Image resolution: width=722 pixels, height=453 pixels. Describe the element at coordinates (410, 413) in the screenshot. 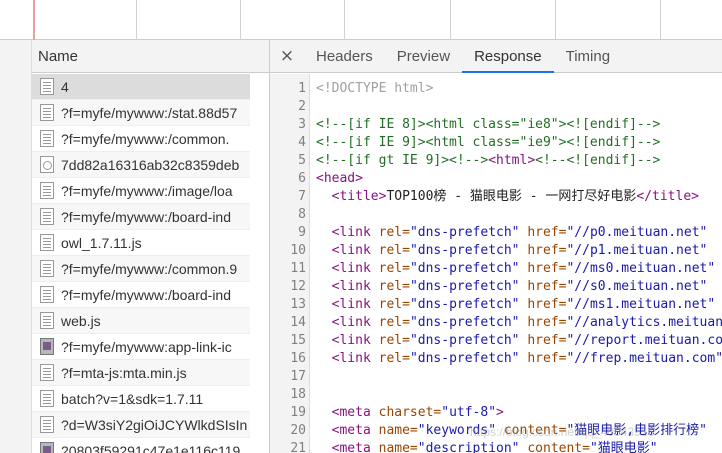

I see `code-text: <meta charset="utf-8">` at that location.